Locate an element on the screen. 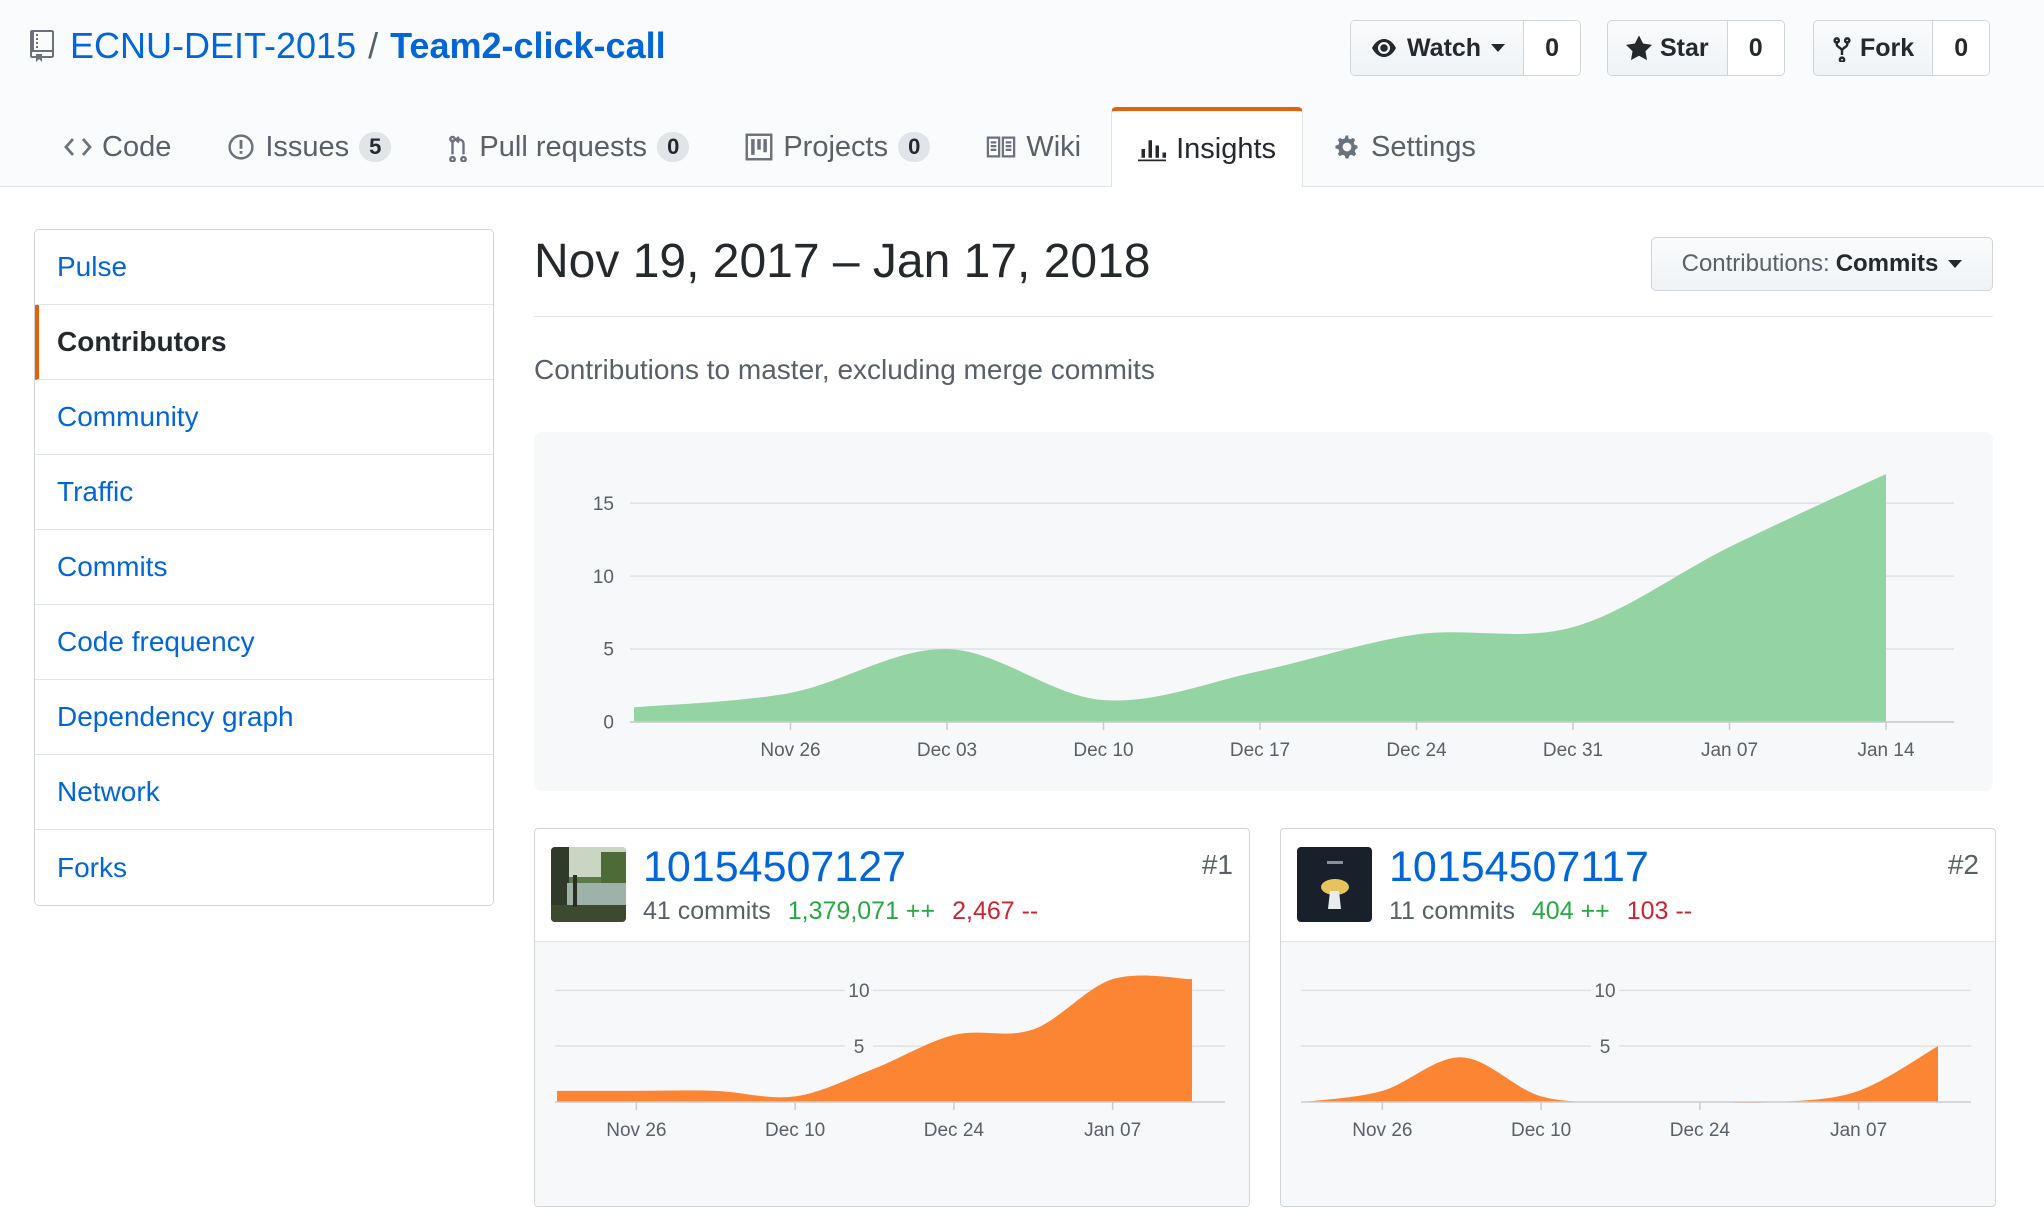  y-tick-label: 5 is located at coordinates (608, 650).